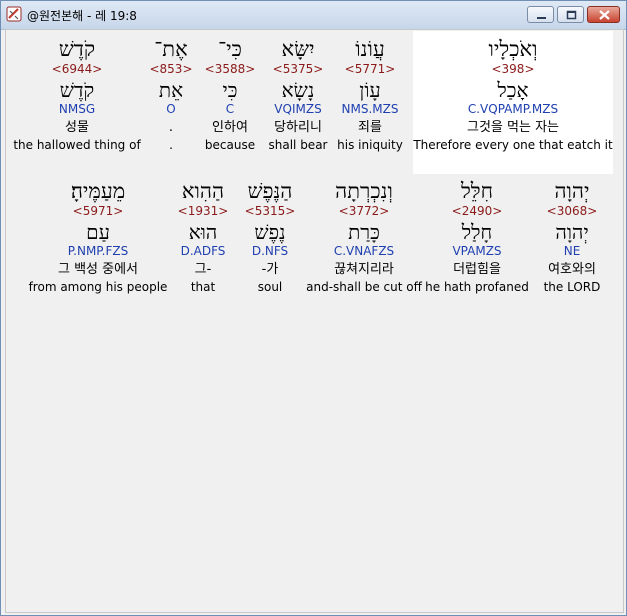 The width and height of the screenshot is (627, 616). I want to click on minimize-button, so click(540, 14).